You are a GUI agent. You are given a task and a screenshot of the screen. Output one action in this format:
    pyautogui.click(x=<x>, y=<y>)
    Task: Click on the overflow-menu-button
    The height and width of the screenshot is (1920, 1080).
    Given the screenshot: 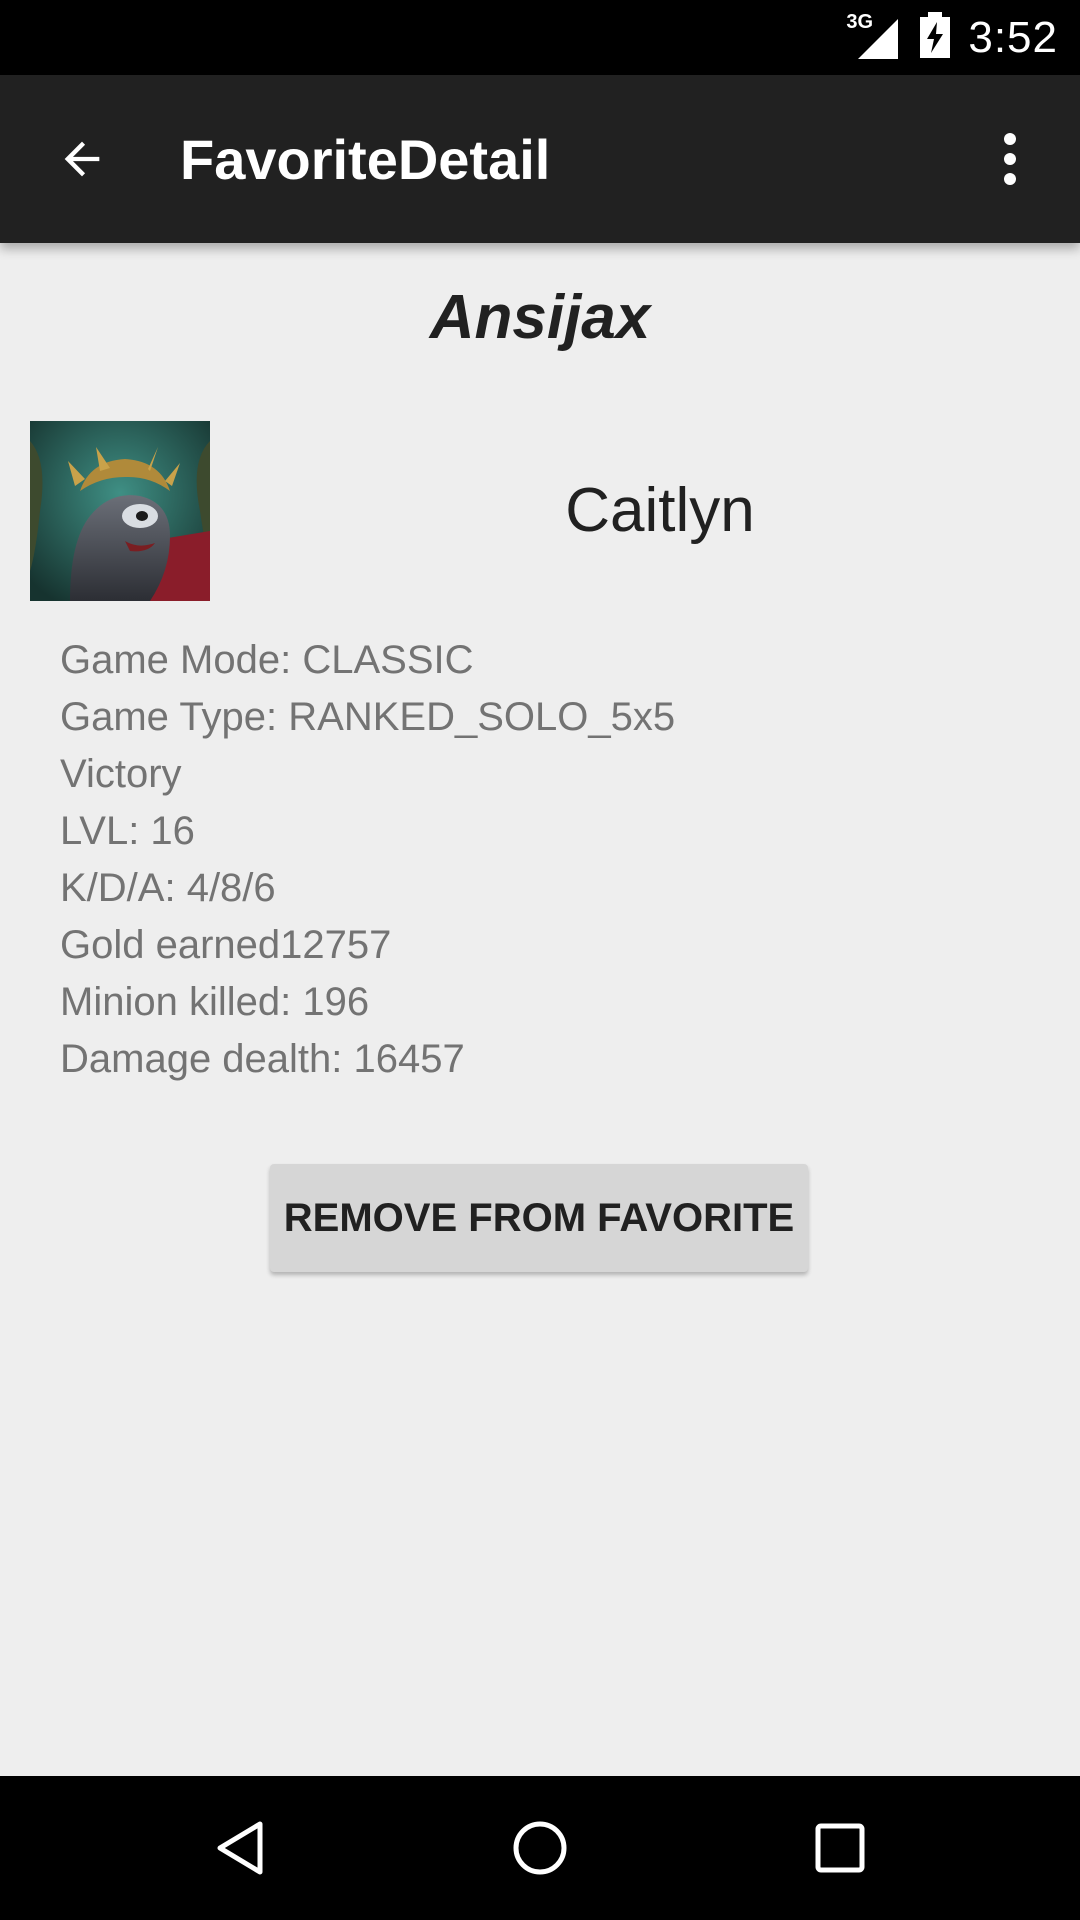 What is the action you would take?
    pyautogui.click(x=1010, y=159)
    